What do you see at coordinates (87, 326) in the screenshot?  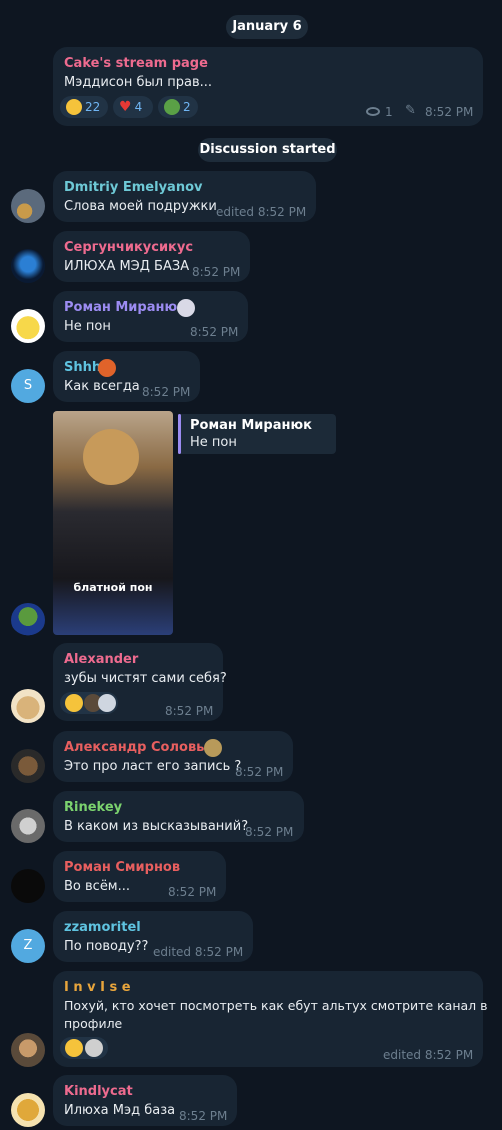 I see `message-text: Не пон` at bounding box center [87, 326].